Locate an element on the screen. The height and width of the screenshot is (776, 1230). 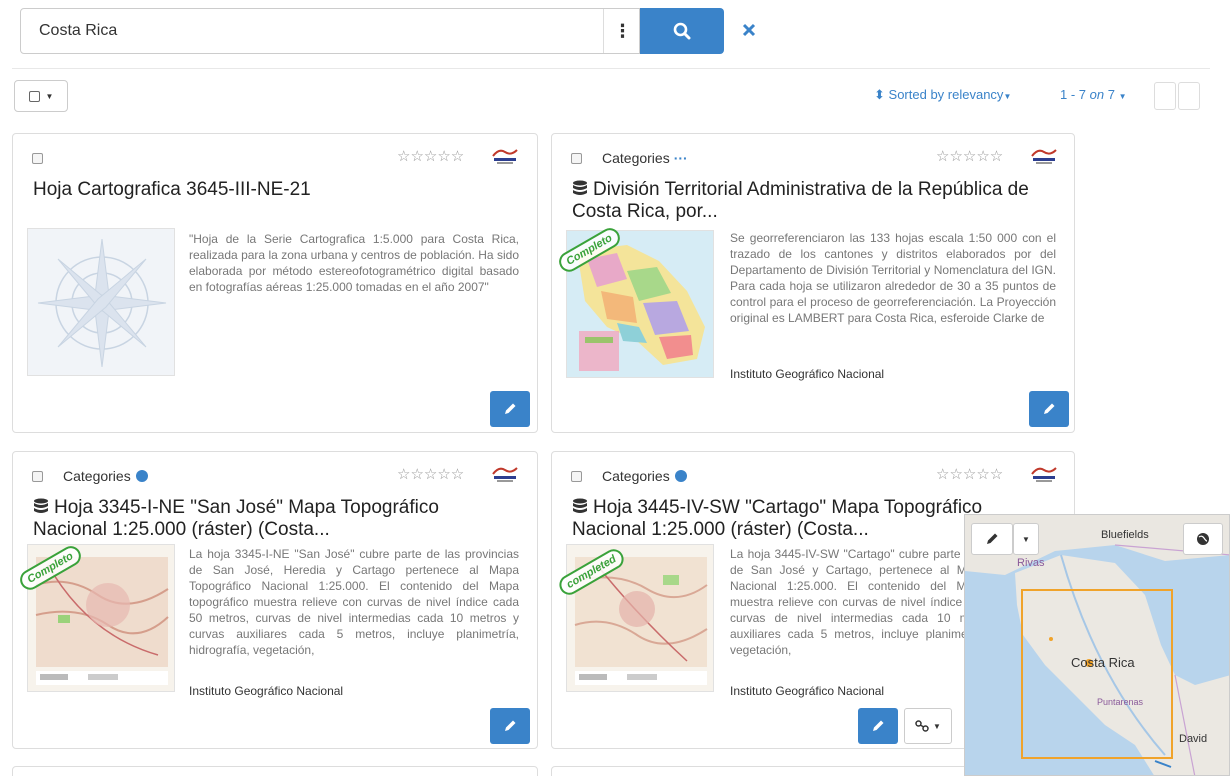
search-options-button: ⋮ is located at coordinates (622, 31).